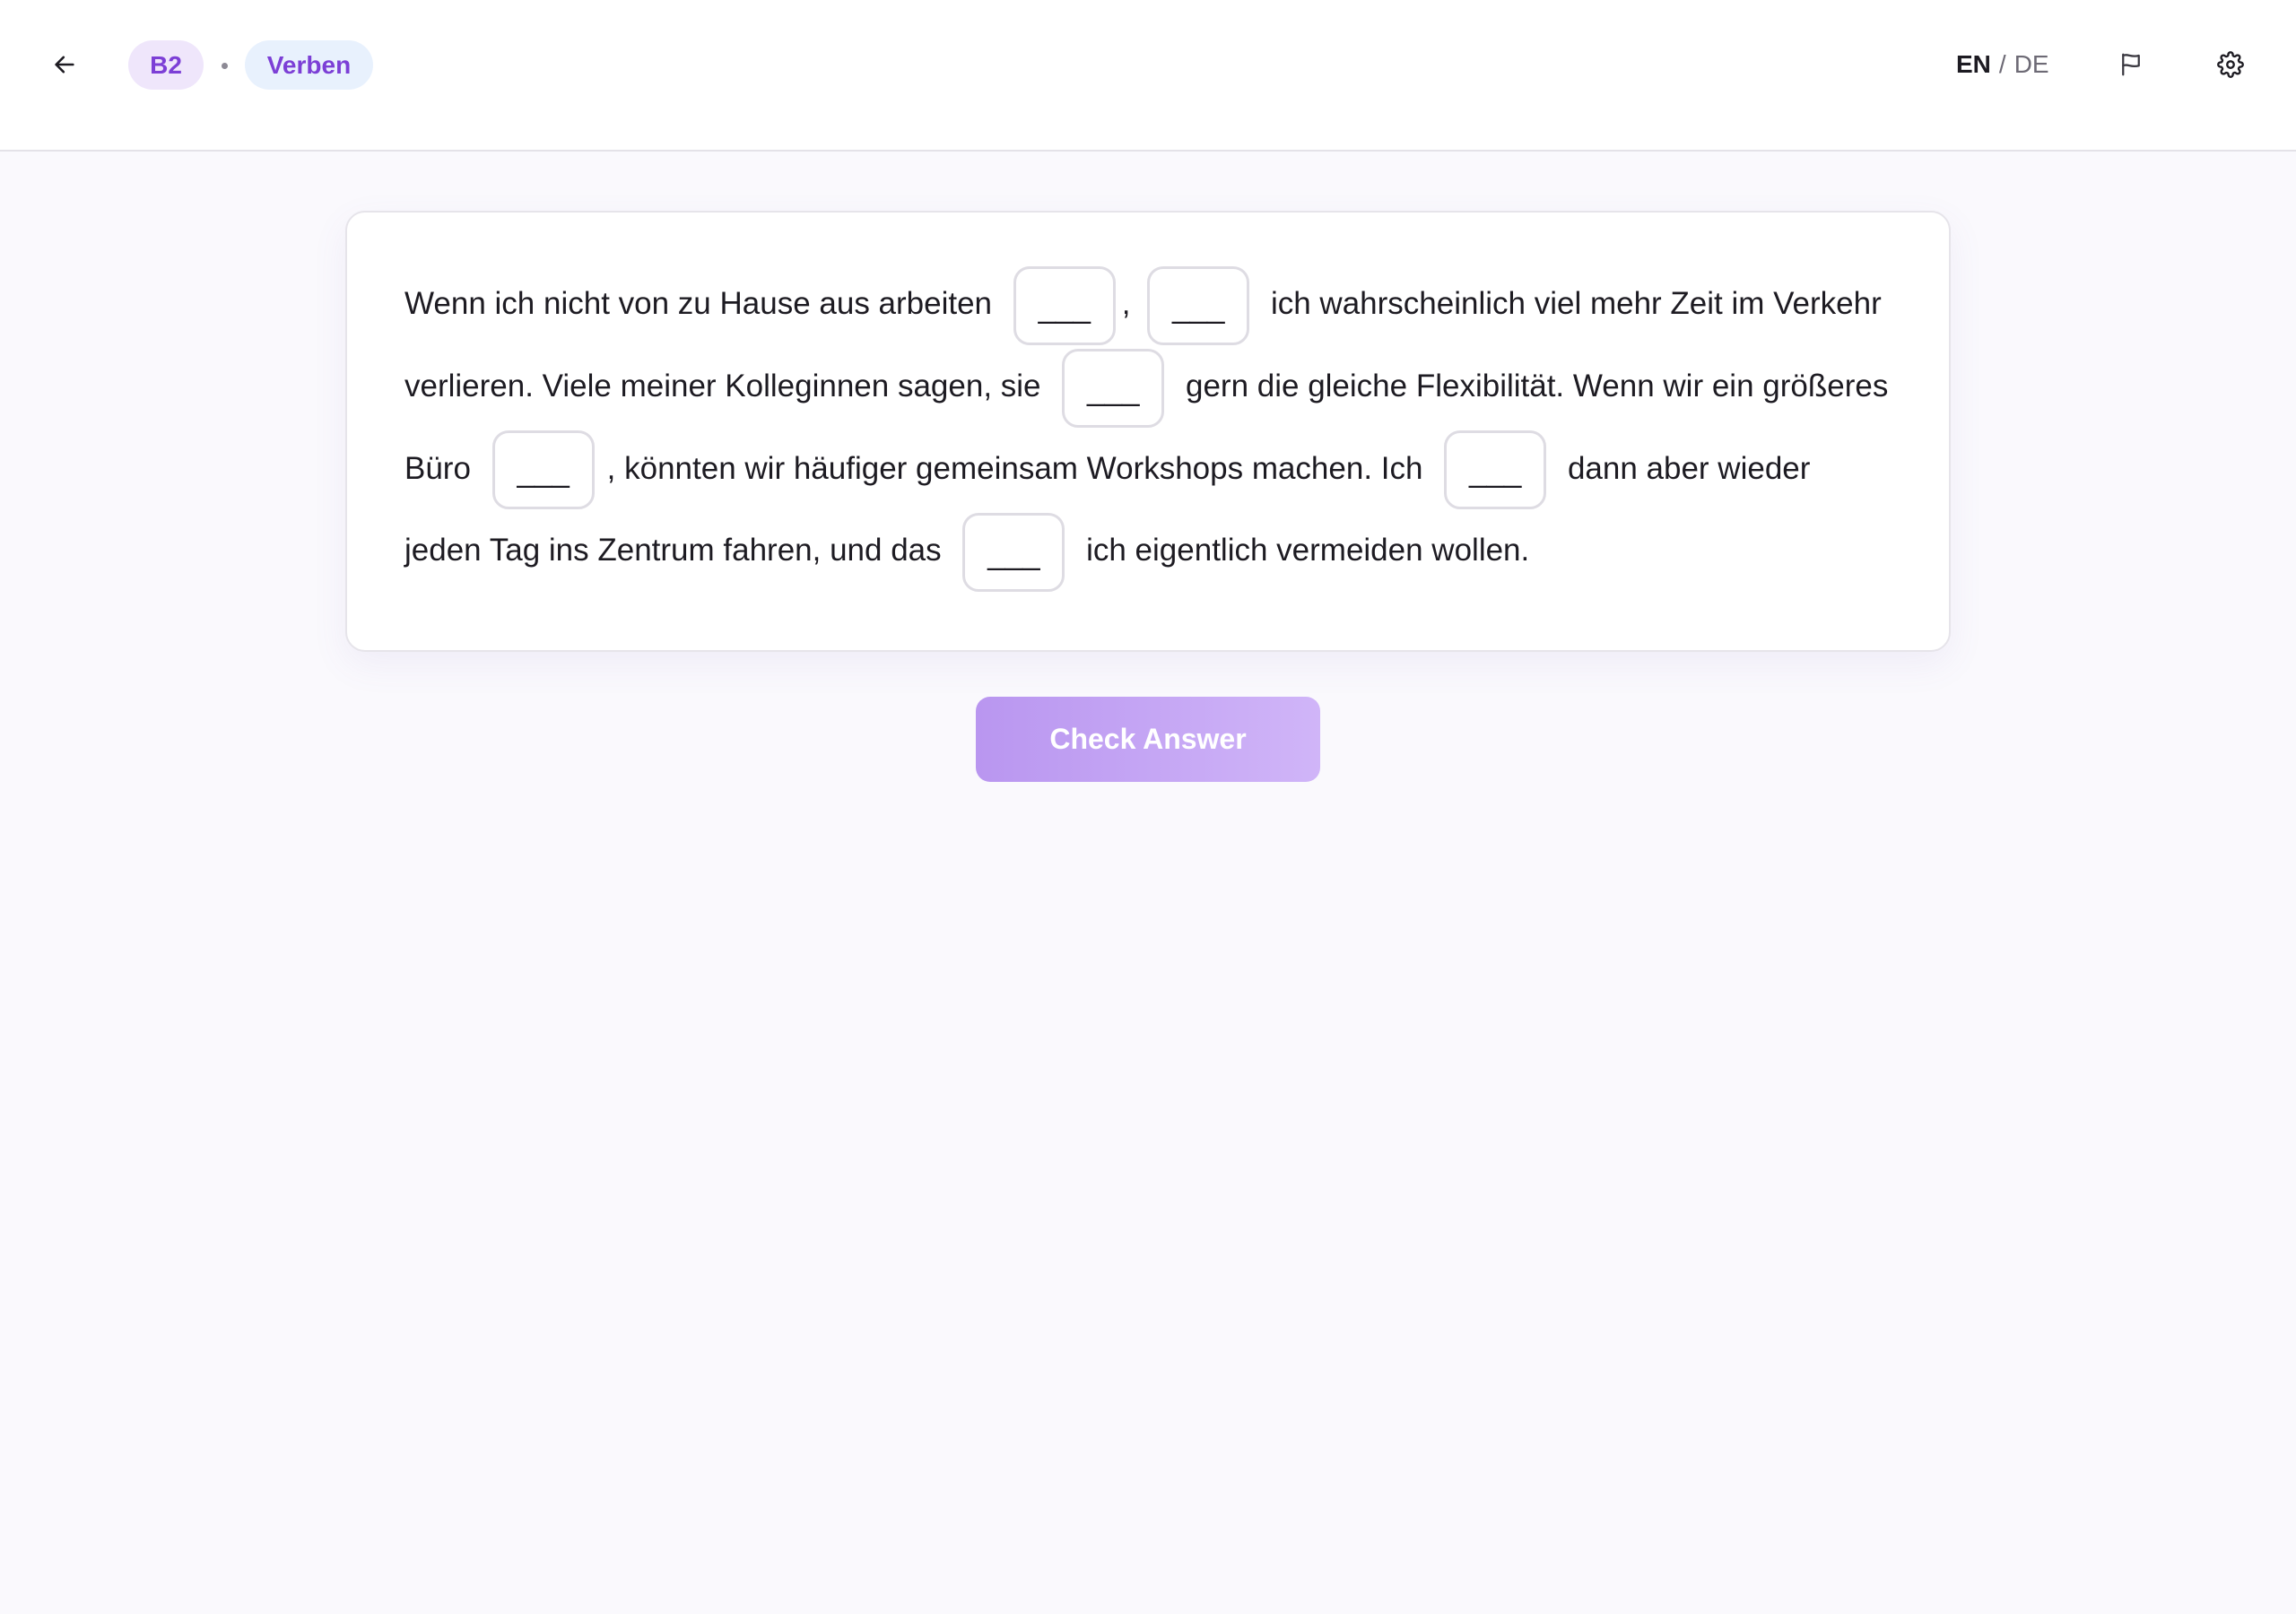 The height and width of the screenshot is (1614, 2296). I want to click on back-button, so click(65, 64).